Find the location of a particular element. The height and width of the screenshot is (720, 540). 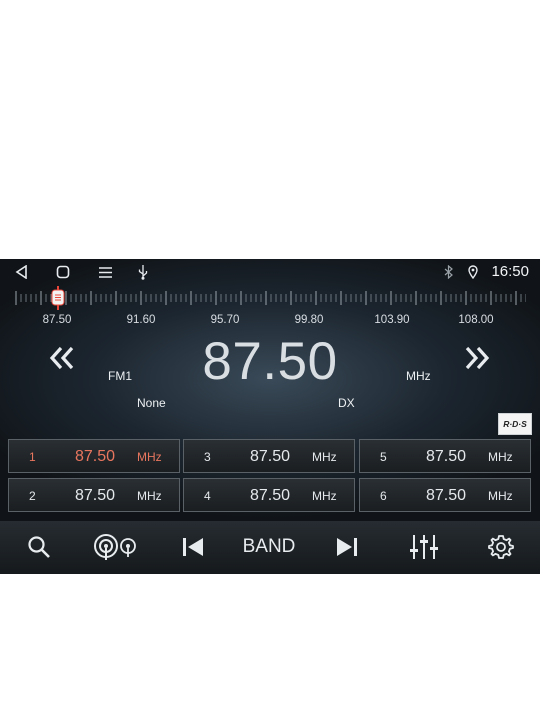

bluetooth-icon is located at coordinates (448, 272).